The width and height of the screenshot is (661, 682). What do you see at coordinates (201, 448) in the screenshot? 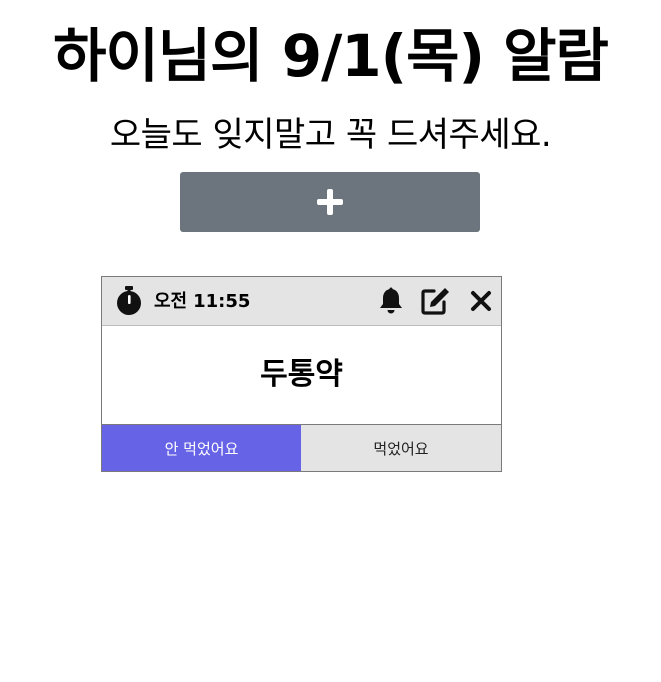
I see `not-taken-button: 안 먹었어요` at bounding box center [201, 448].